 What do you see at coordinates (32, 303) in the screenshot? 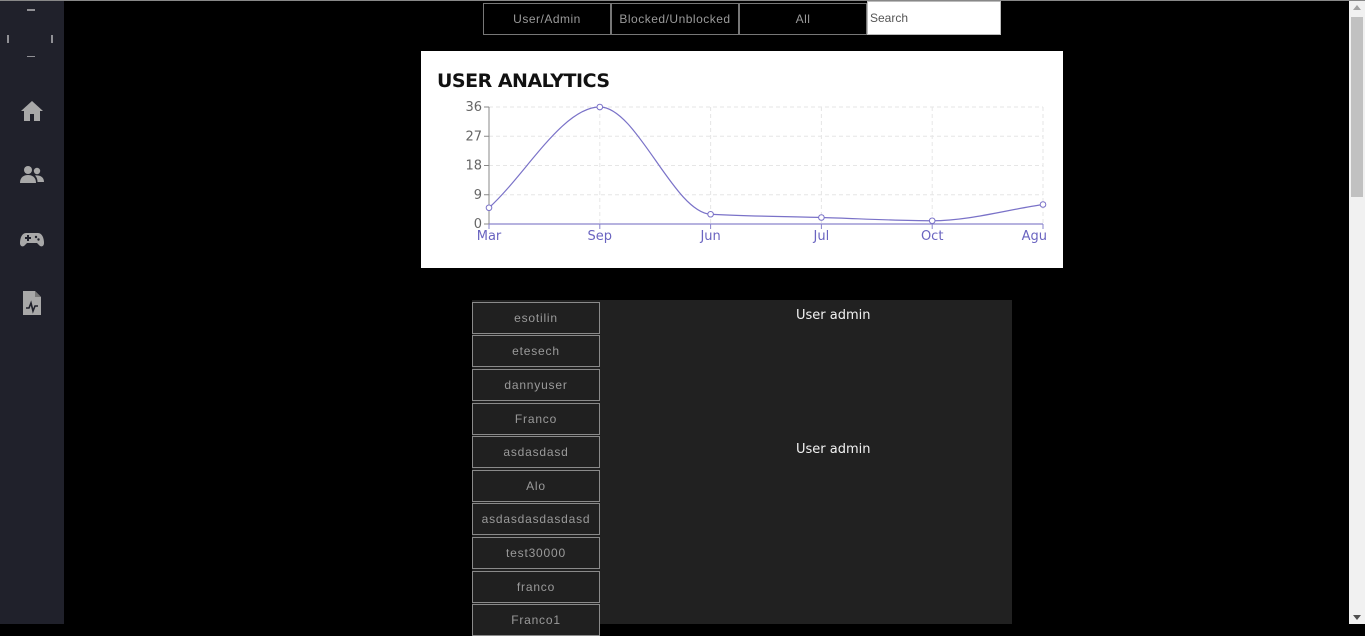
I see `report-icon` at bounding box center [32, 303].